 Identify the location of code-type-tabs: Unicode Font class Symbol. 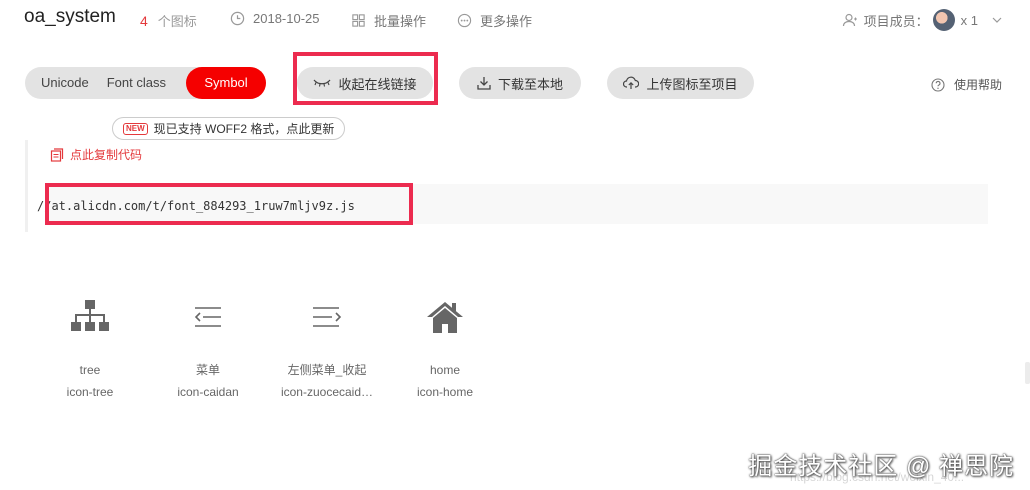
(145, 83).